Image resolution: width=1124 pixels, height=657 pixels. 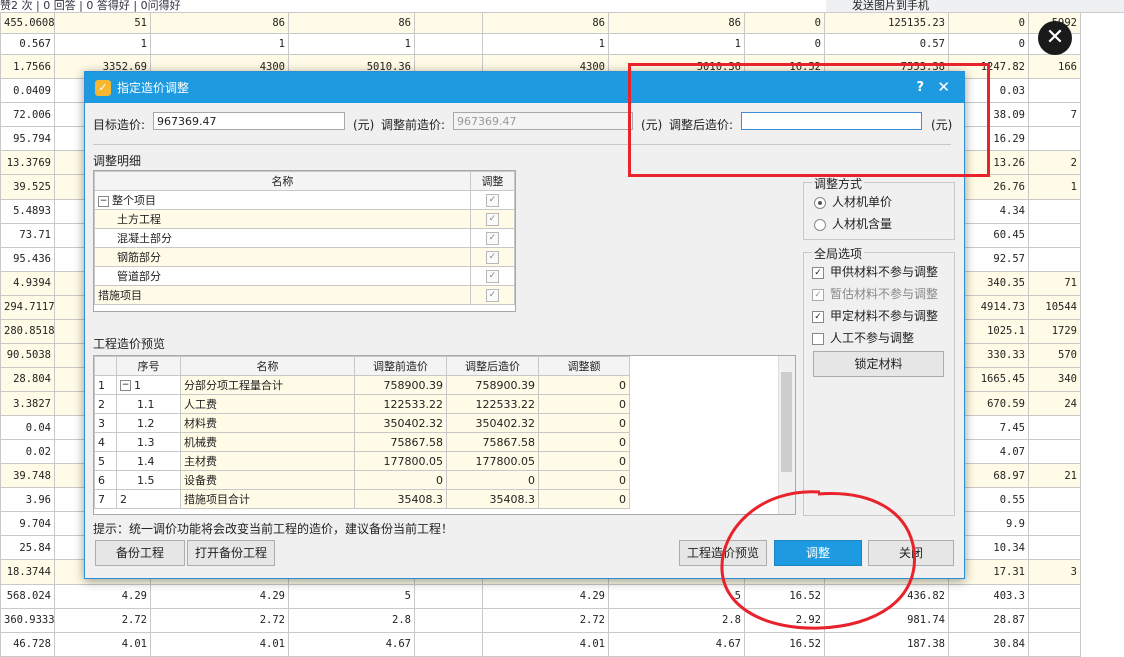 What do you see at coordinates (818, 338) in the screenshot?
I see `option-labor-checkbox` at bounding box center [818, 338].